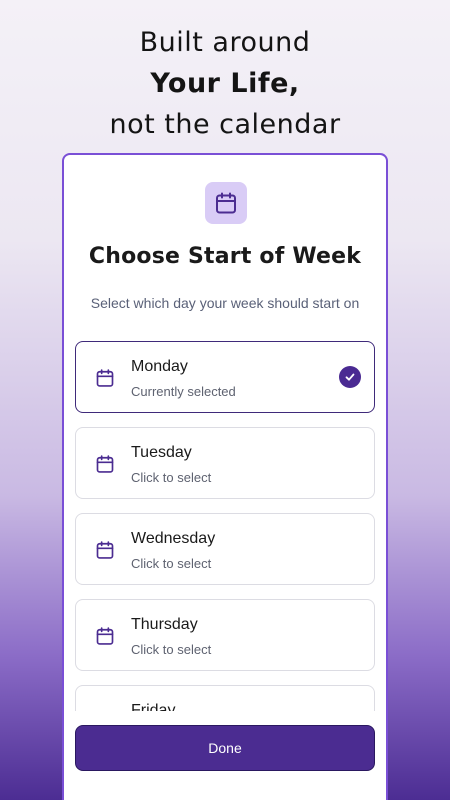  I want to click on day-status: Currently selected, so click(183, 391).